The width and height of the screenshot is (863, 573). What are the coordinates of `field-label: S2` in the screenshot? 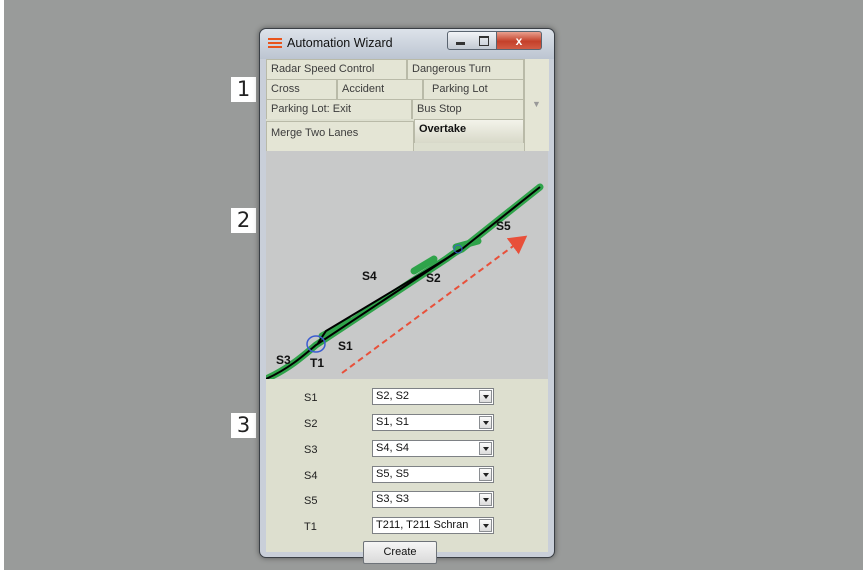 It's located at (311, 424).